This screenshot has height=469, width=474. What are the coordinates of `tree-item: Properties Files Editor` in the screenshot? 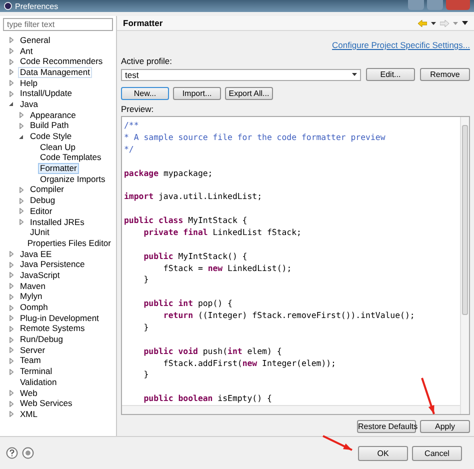 It's located at (69, 243).